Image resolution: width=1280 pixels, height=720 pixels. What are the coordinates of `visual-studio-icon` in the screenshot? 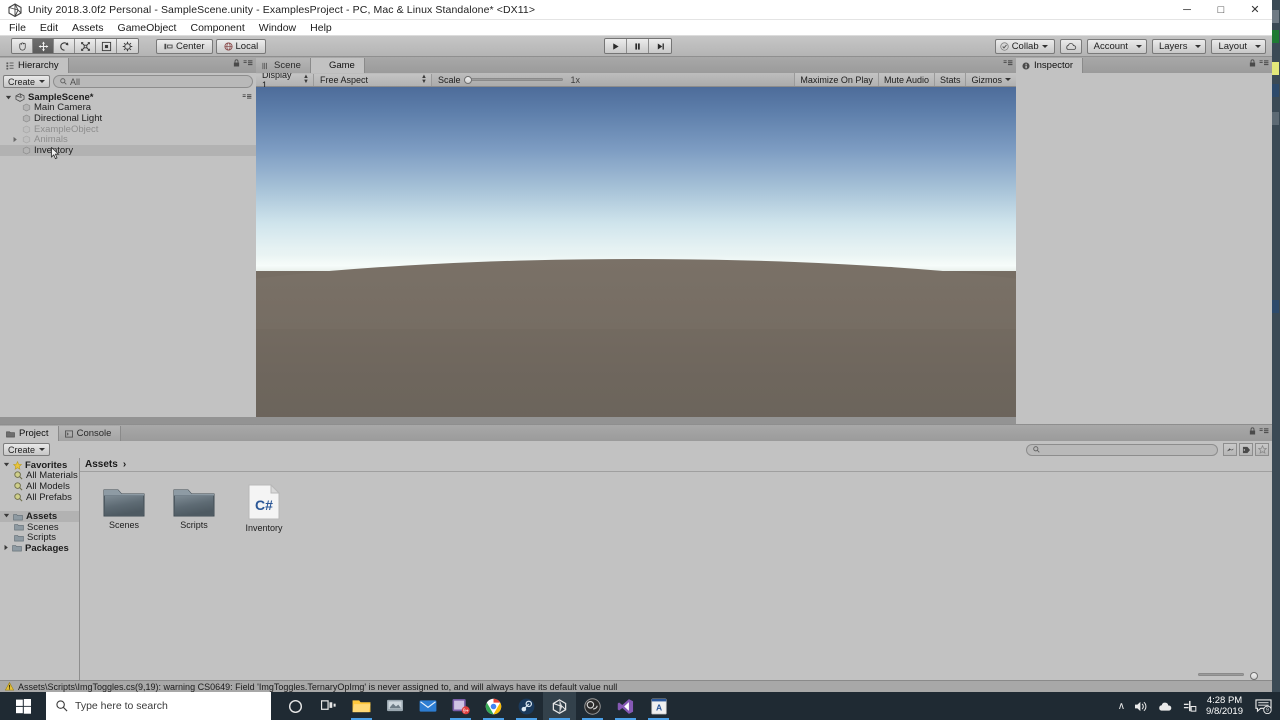 It's located at (625, 706).